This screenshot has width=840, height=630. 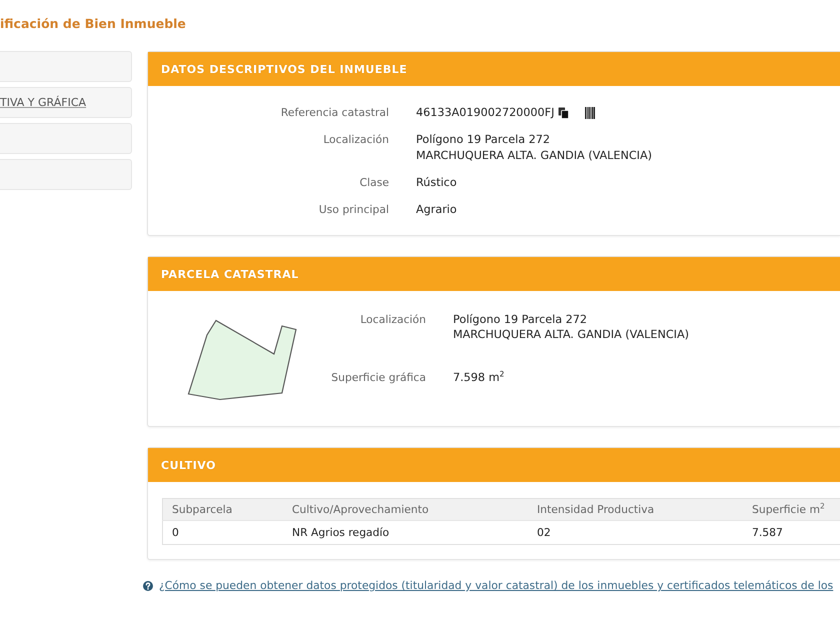 I want to click on page-title: ificación de Bien Inmueble, so click(x=93, y=24).